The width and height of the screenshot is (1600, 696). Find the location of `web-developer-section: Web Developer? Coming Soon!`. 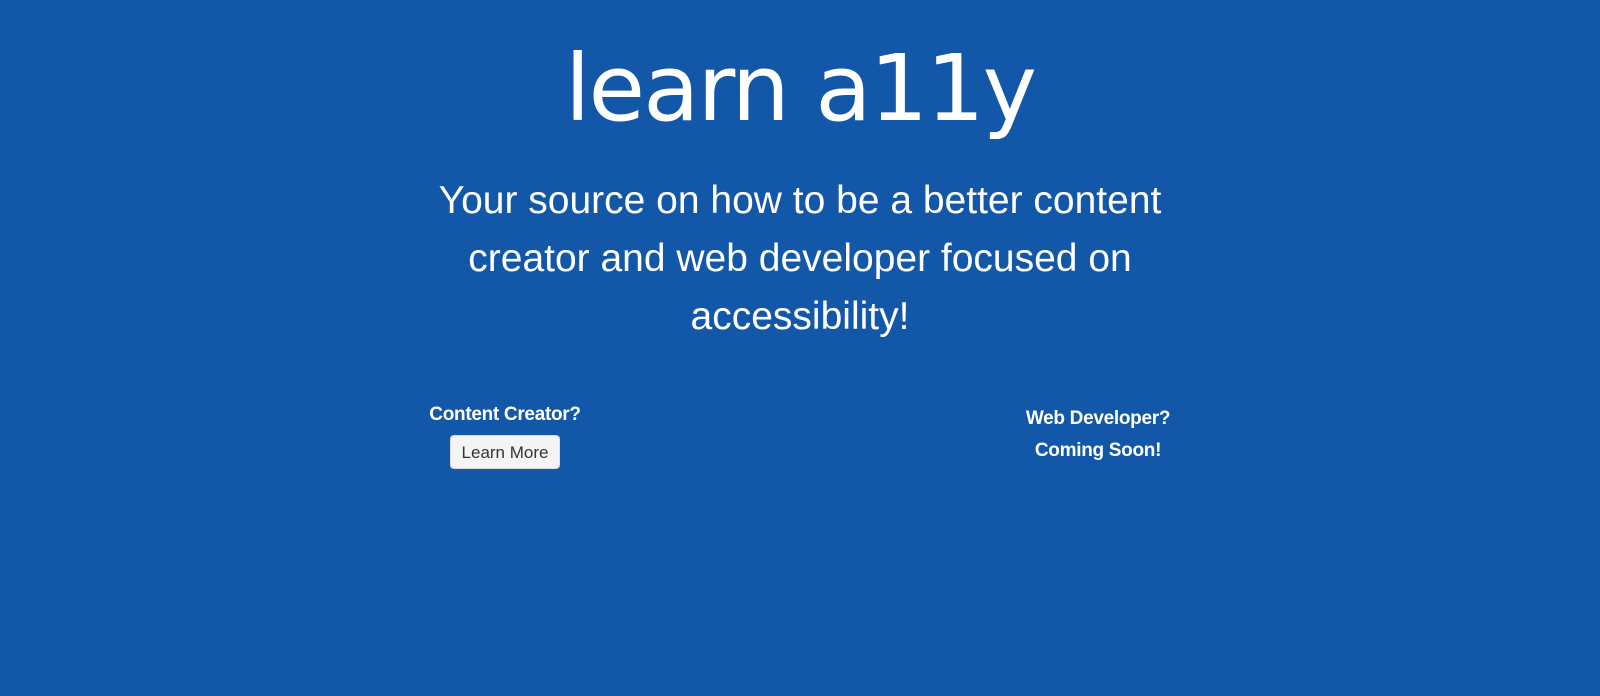

web-developer-section: Web Developer? Coming Soon! is located at coordinates (1098, 435).